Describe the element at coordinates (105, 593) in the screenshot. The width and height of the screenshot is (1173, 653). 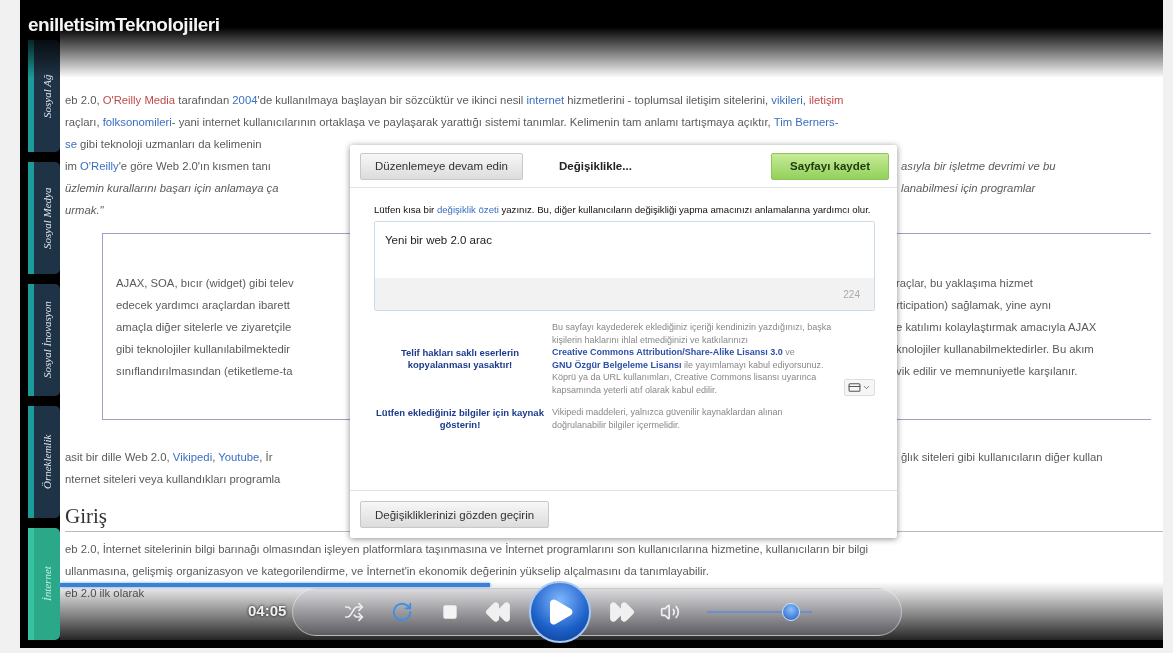
I see `article-text: eb 2.0 ilk olarak` at that location.